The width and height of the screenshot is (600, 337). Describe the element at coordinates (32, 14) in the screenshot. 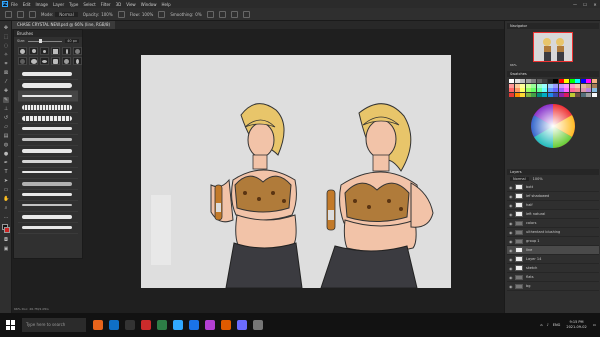

I see `brush-settings-icon` at that location.